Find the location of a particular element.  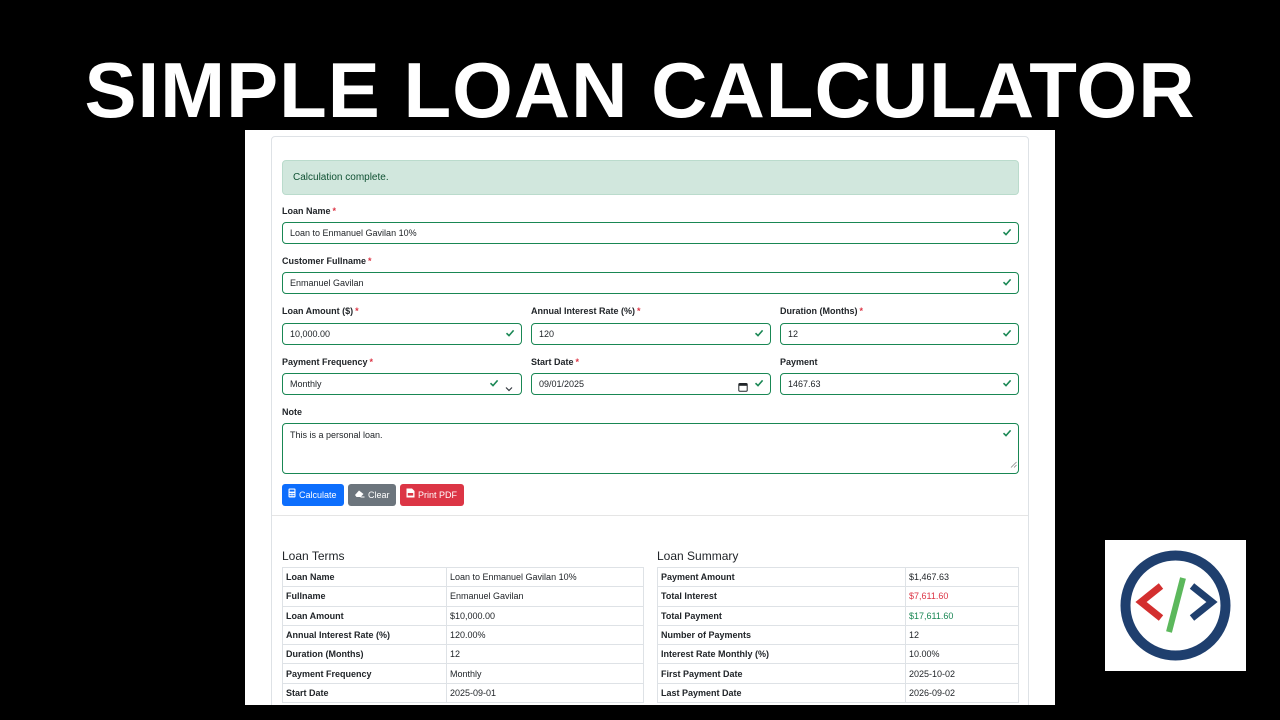

row-key: First Payment Date is located at coordinates (781, 673).